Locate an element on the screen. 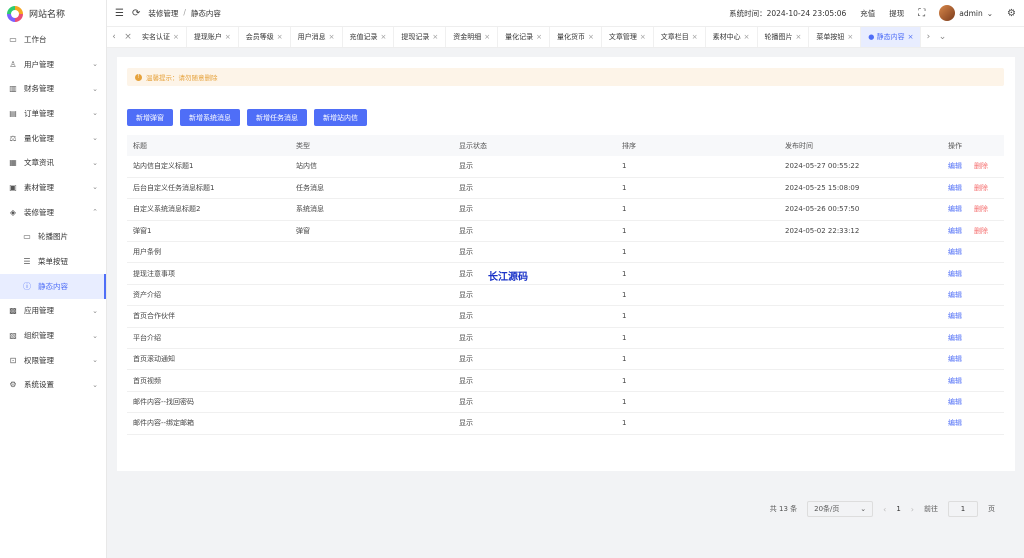  sidebar-item: ▥ 财务管理 ⌄ is located at coordinates (53, 88).